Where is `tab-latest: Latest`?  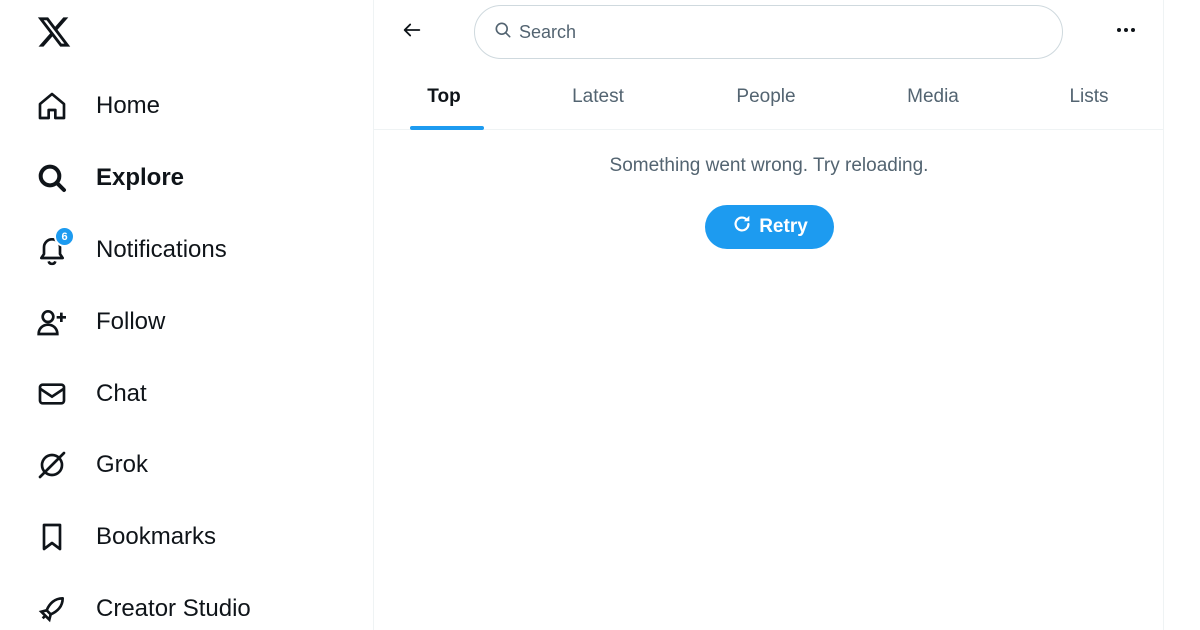 tab-latest: Latest is located at coordinates (598, 97).